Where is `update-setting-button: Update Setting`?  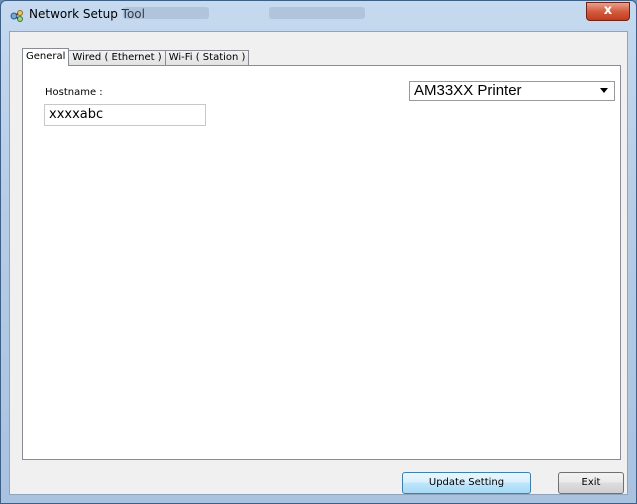
update-setting-button: Update Setting is located at coordinates (466, 483).